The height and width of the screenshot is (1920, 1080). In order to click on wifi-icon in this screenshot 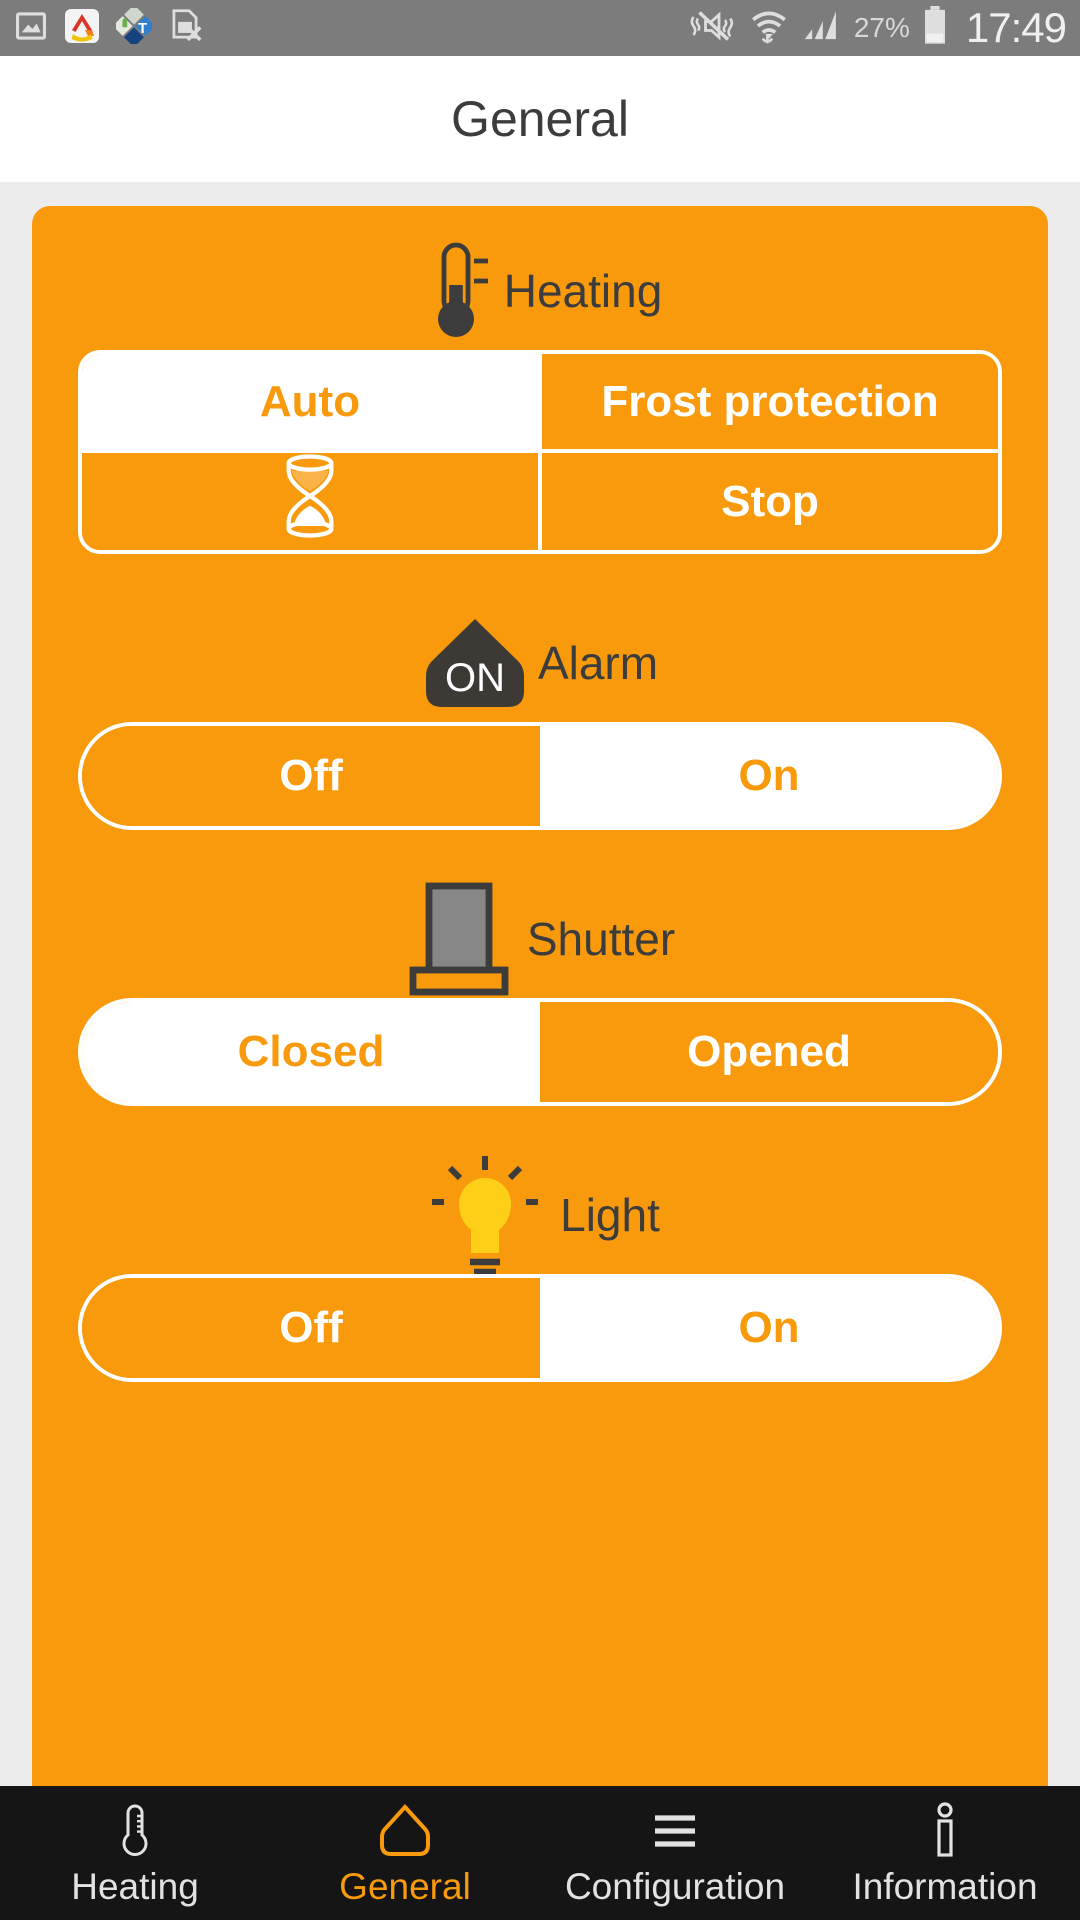, I will do `click(769, 28)`.